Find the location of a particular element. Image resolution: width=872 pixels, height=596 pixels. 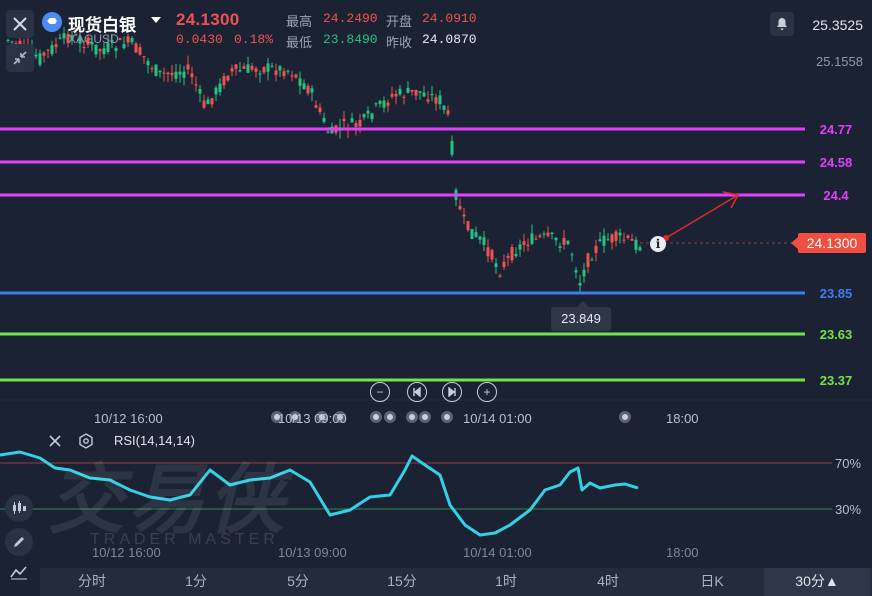

tab-30min-selected: 30分▲ is located at coordinates (817, 582).